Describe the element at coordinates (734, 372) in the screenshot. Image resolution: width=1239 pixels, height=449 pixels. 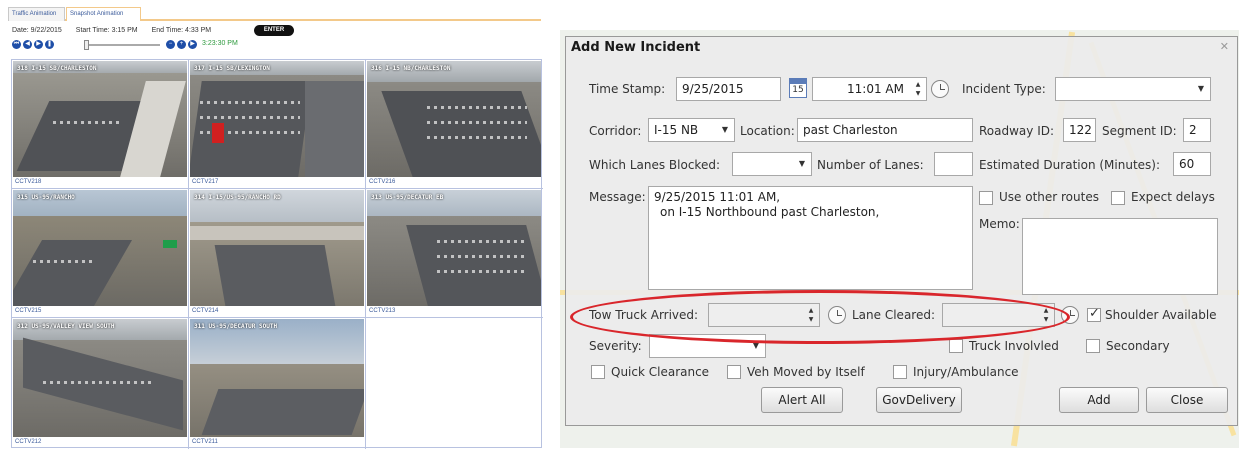
I see `veh-moved-checkbox` at that location.